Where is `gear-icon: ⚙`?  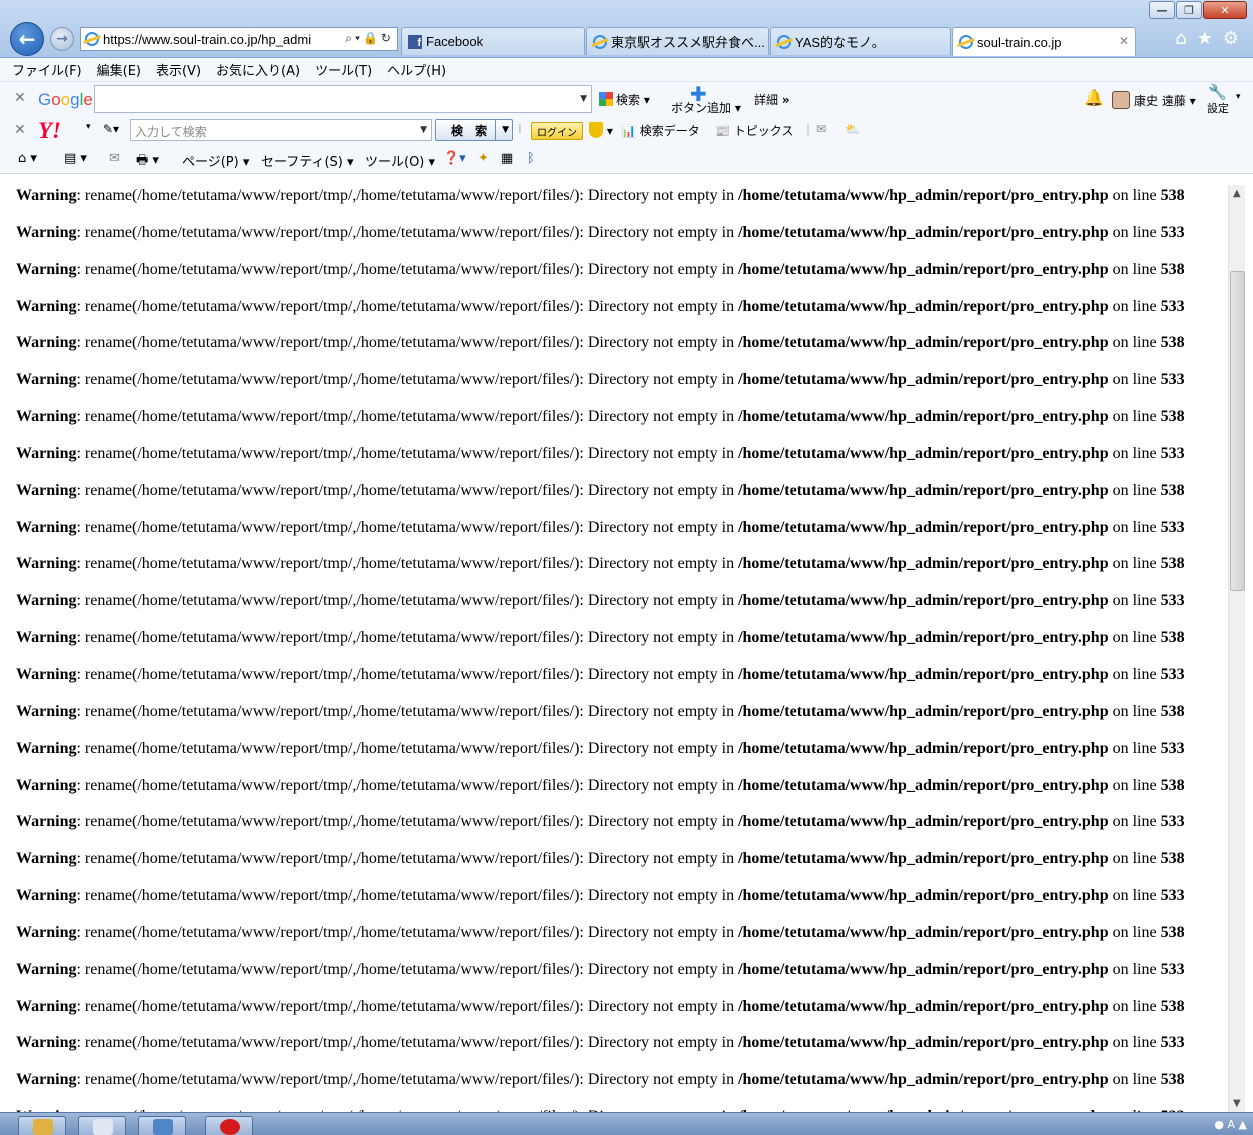
gear-icon: ⚙ is located at coordinates (1231, 38).